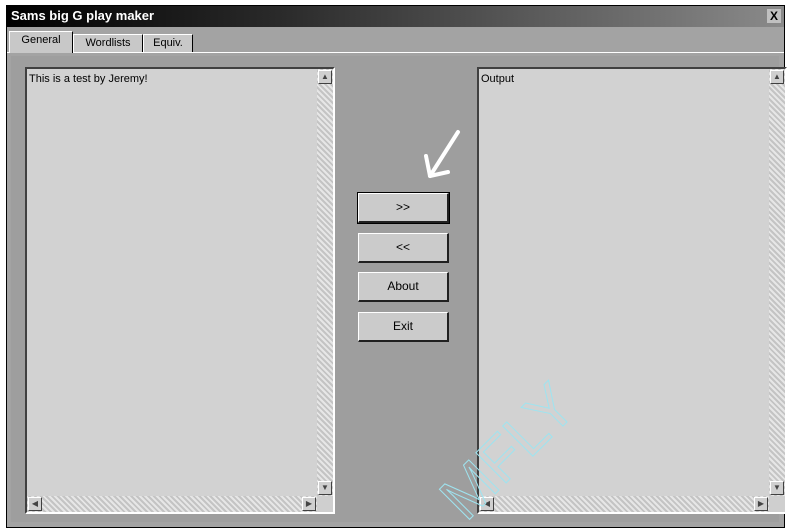  I want to click on close-button: X, so click(774, 16).